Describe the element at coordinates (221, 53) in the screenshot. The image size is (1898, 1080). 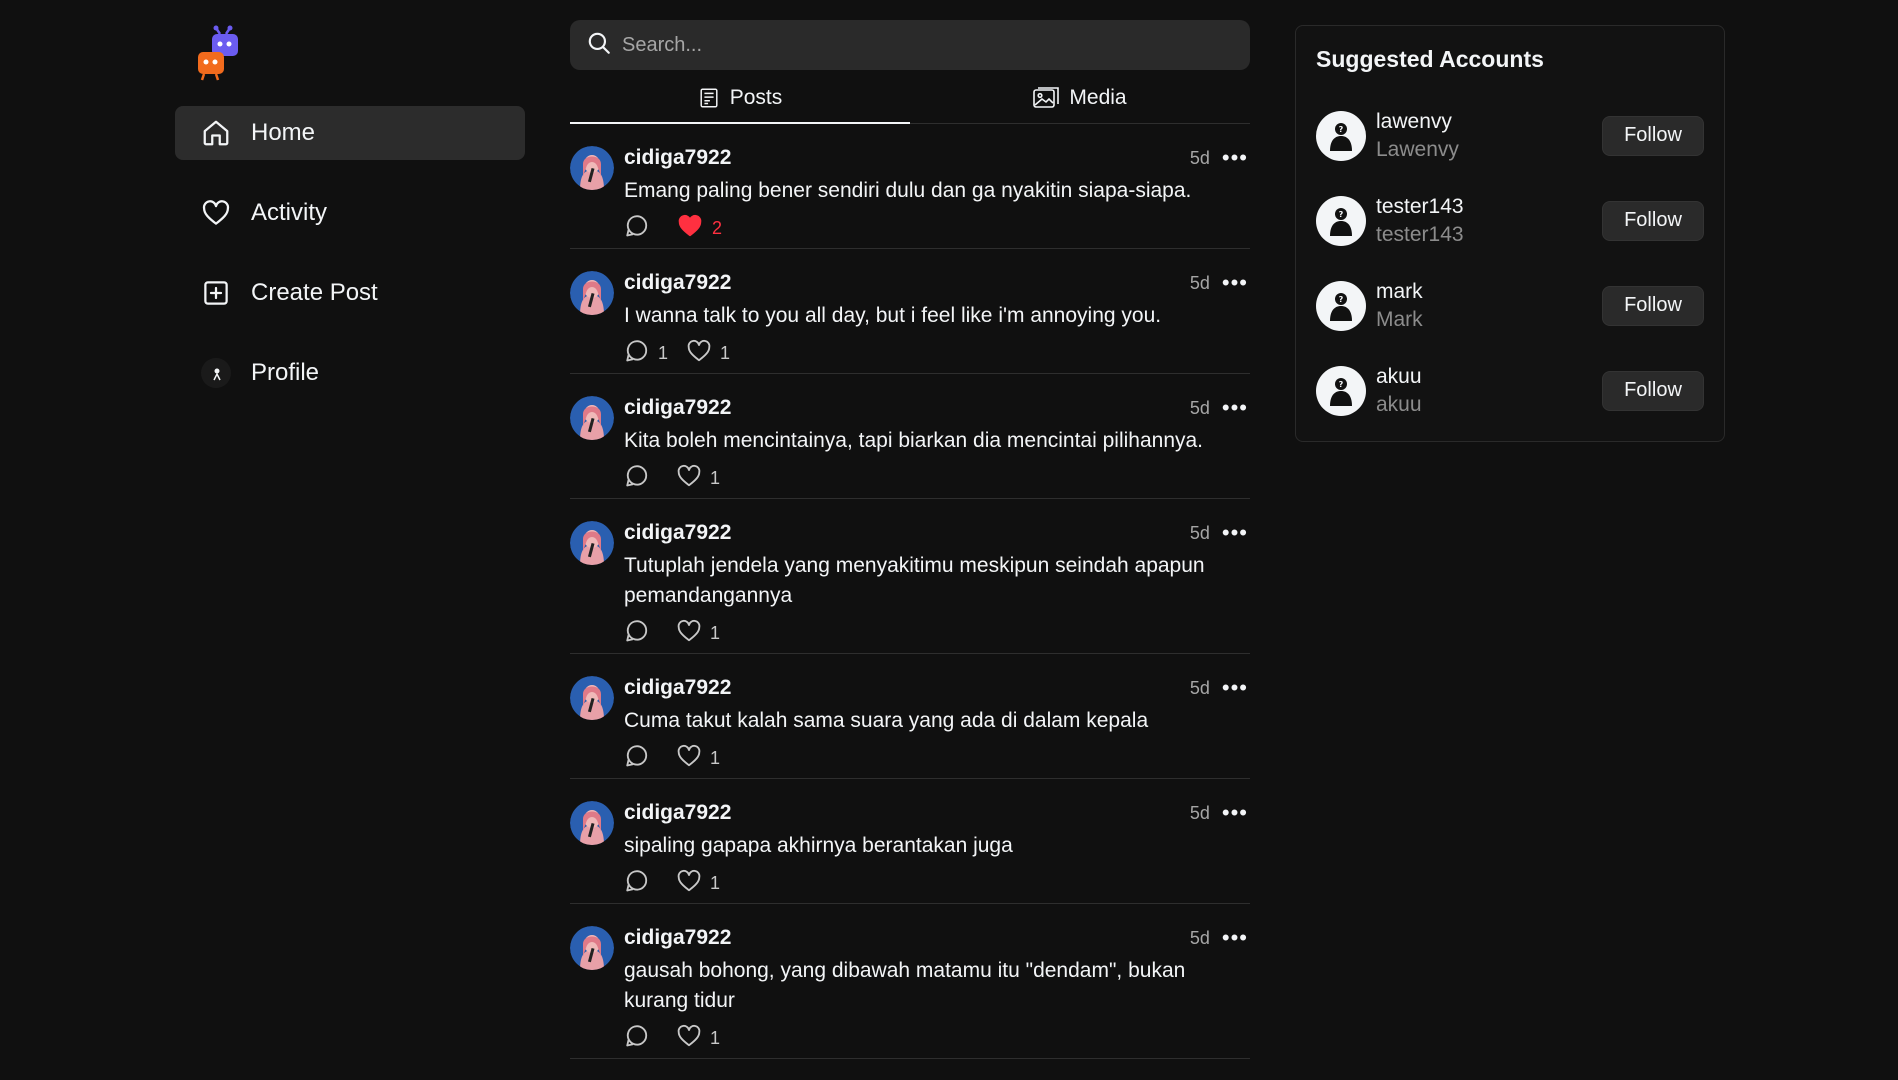
I see `app-logo` at that location.